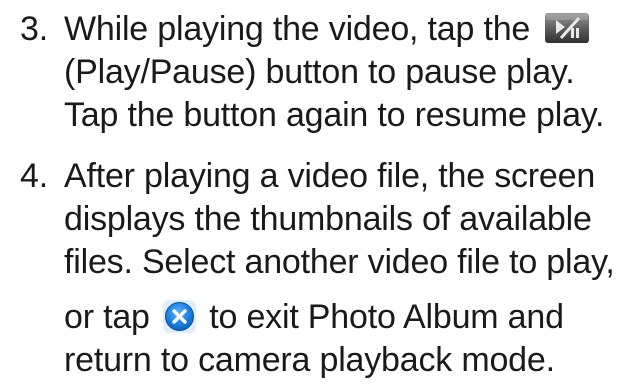 This screenshot has height=390, width=619. Describe the element at coordinates (34, 176) in the screenshot. I see `step-number: 4.` at that location.